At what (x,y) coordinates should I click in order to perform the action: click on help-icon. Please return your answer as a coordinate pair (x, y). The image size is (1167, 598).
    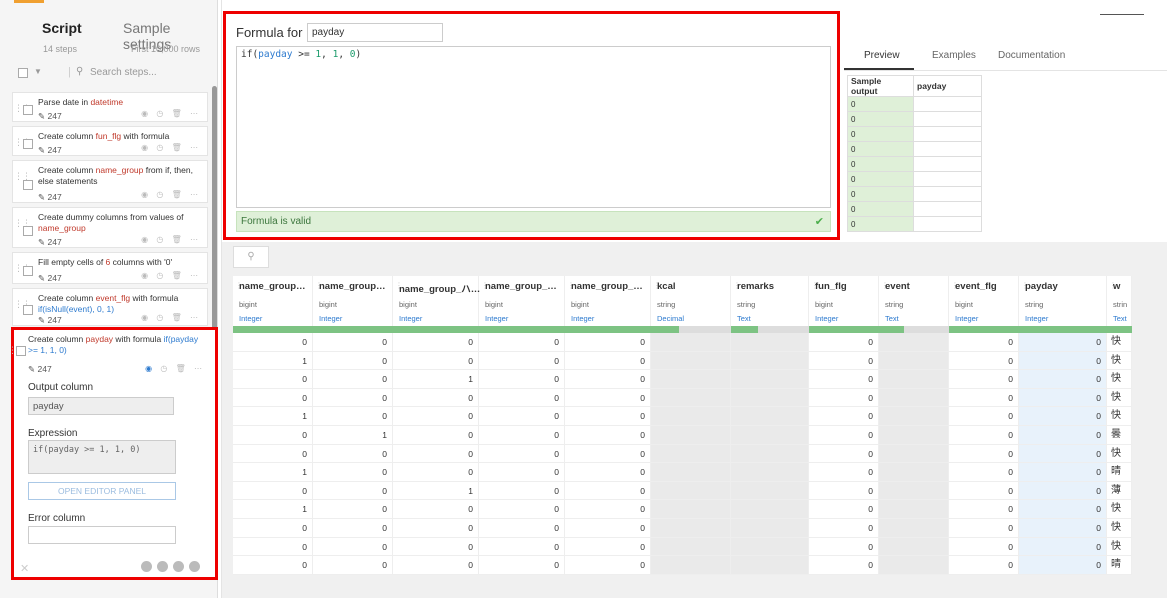
    Looking at the image, I should click on (194, 566).